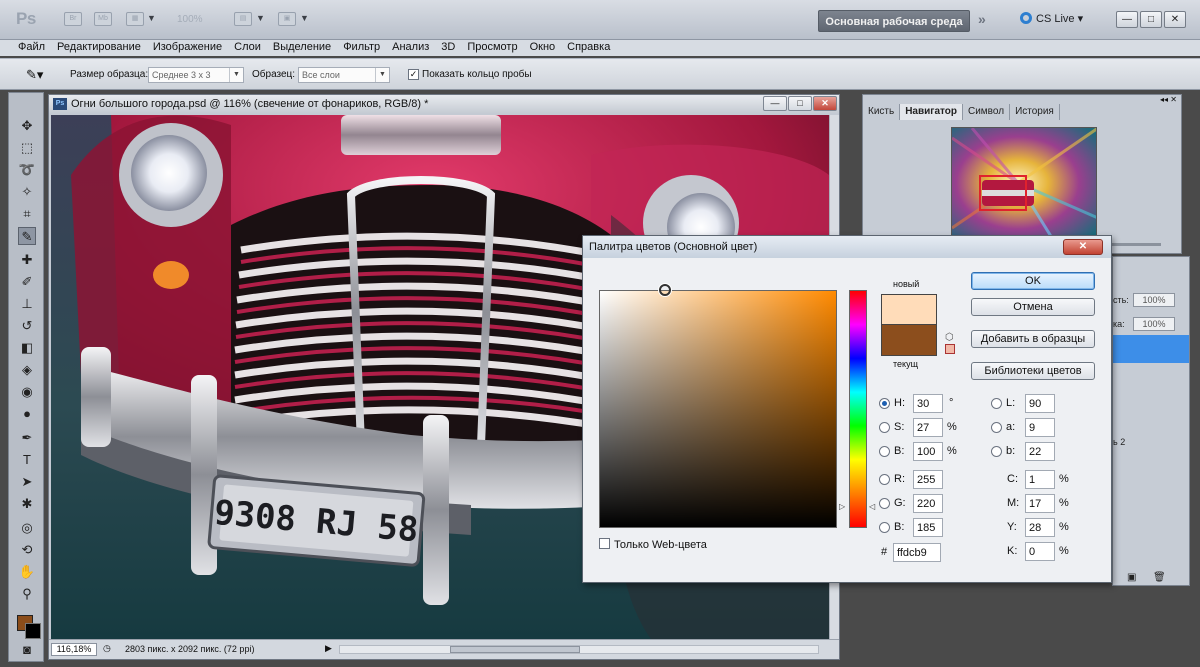 The width and height of the screenshot is (1200, 667). I want to click on add-to-swatches-button: Добавить в образцы, so click(1033, 339).